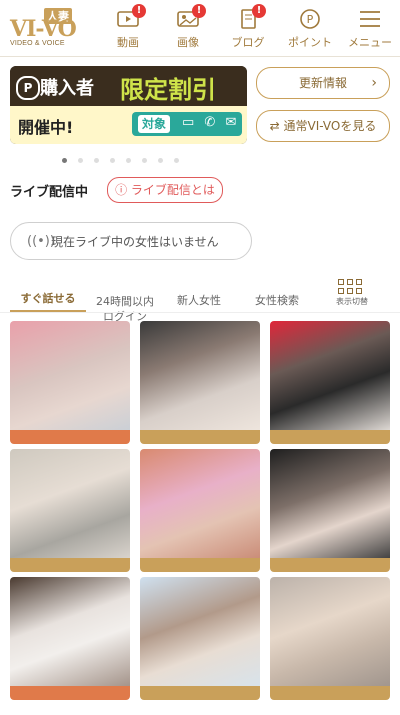 The image size is (400, 715). Describe the element at coordinates (67, 88) in the screenshot. I see `banner-line1: 購入者` at that location.